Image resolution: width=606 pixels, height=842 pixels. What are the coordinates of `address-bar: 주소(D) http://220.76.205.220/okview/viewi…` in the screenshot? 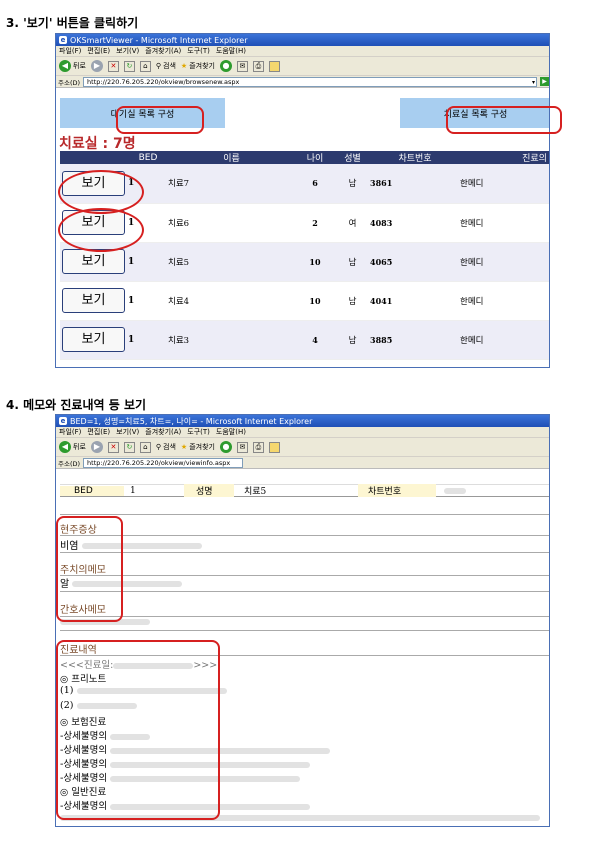 It's located at (302, 463).